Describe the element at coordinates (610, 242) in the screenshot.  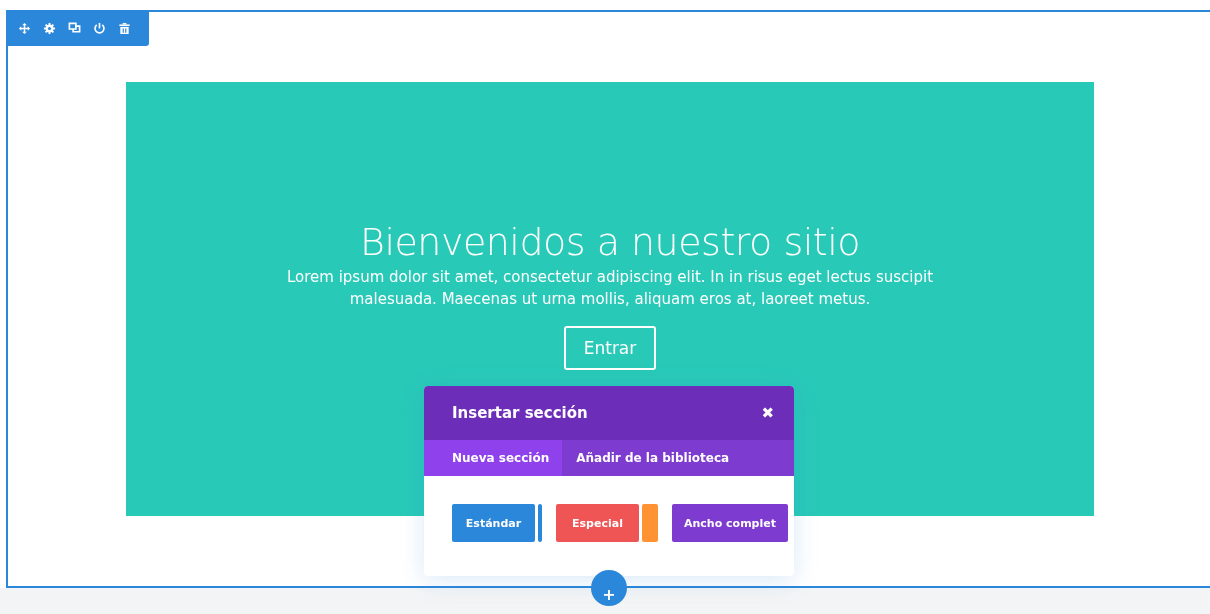
I see `hero-title: Bienvenidos a nuestro sitio` at that location.